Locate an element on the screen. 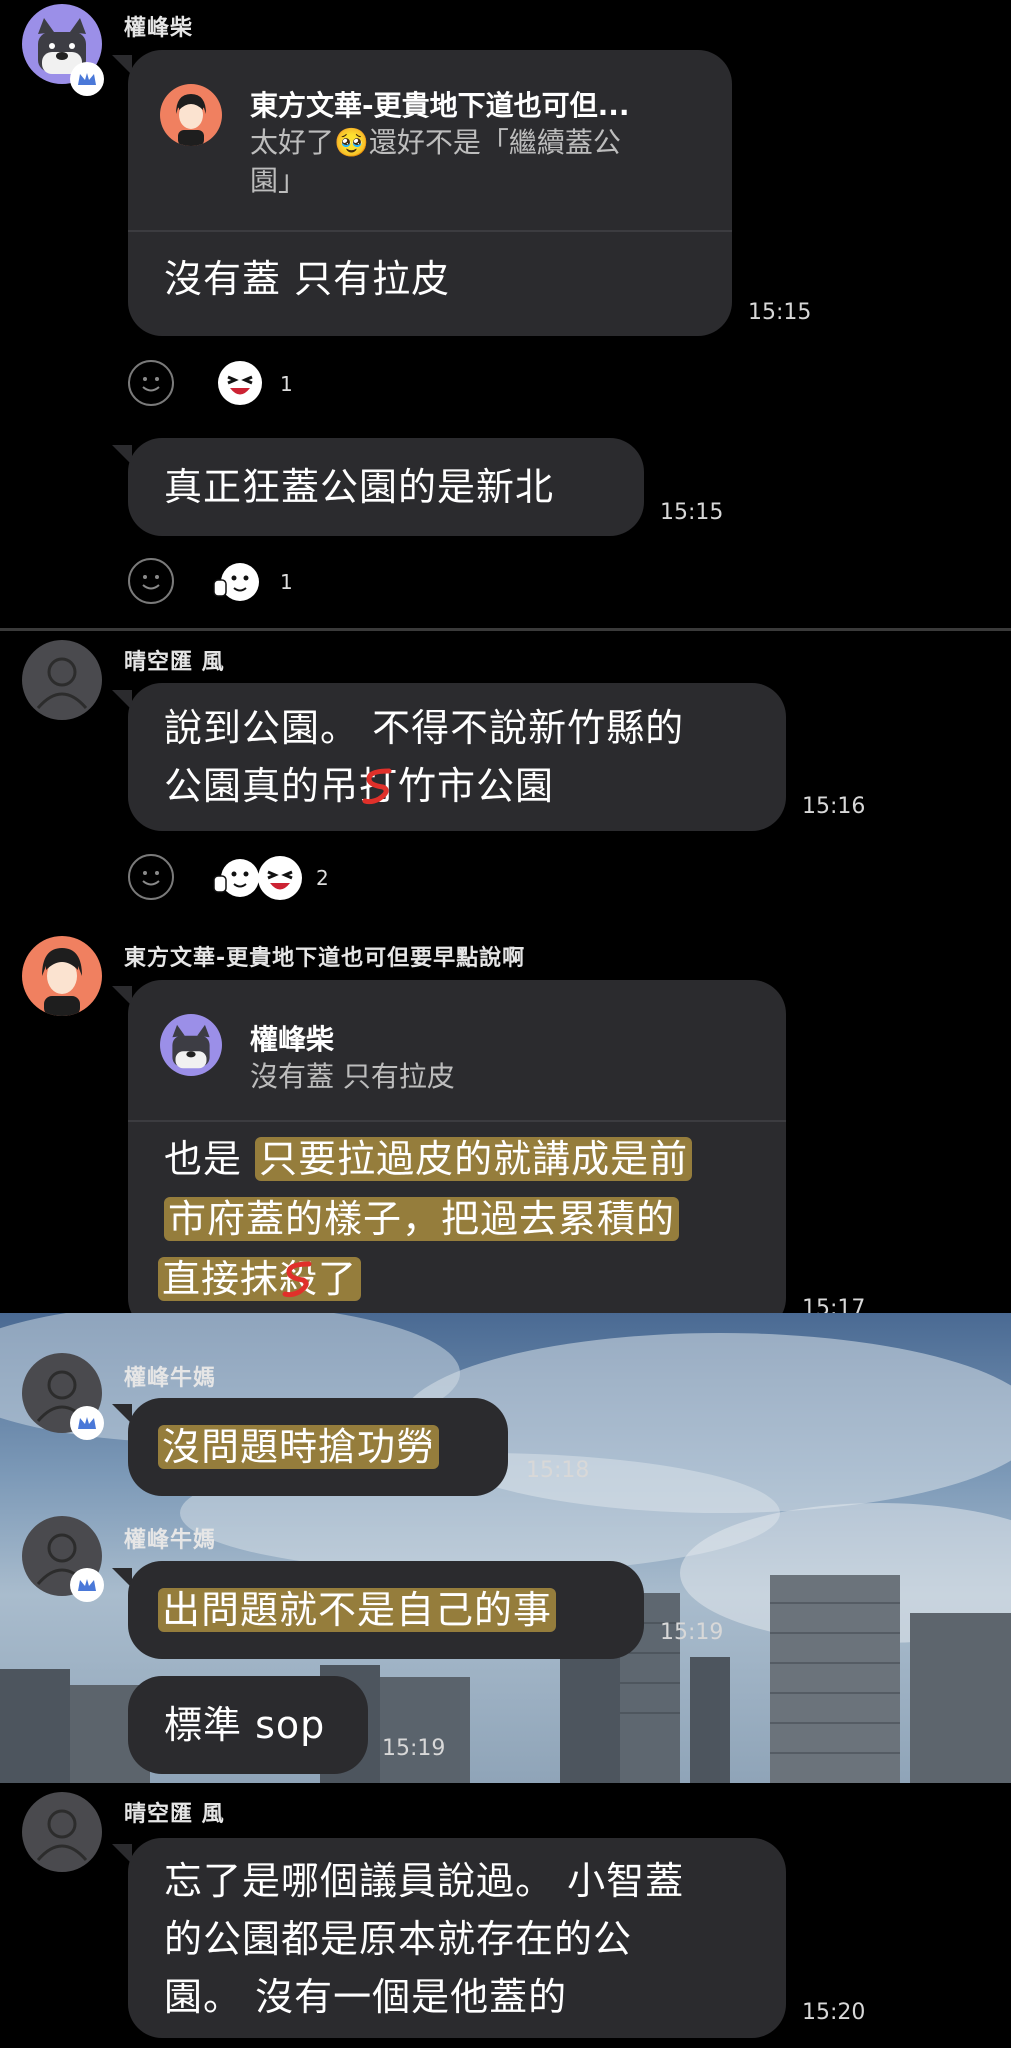 The height and width of the screenshot is (2048, 1011). struck-character: 殺 is located at coordinates (299, 1279).